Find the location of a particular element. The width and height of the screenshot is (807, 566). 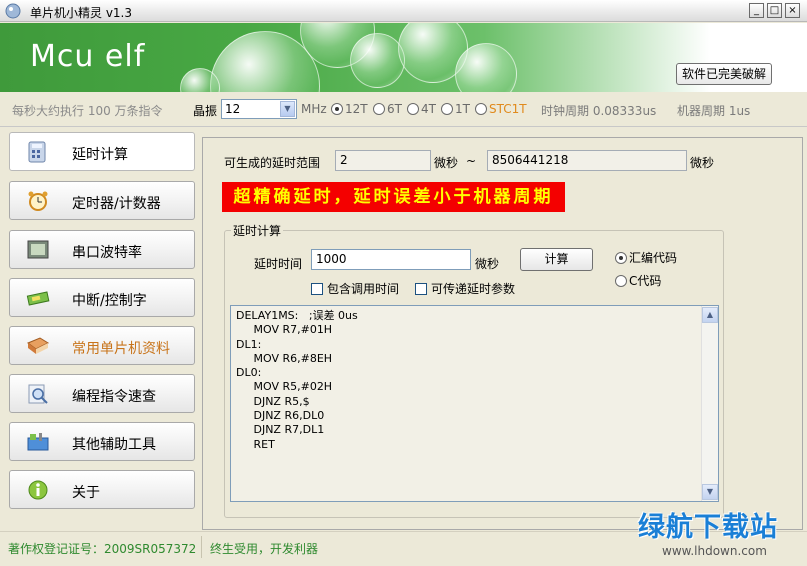

machine-cycle-text: 机器周期 1us is located at coordinates (714, 111).